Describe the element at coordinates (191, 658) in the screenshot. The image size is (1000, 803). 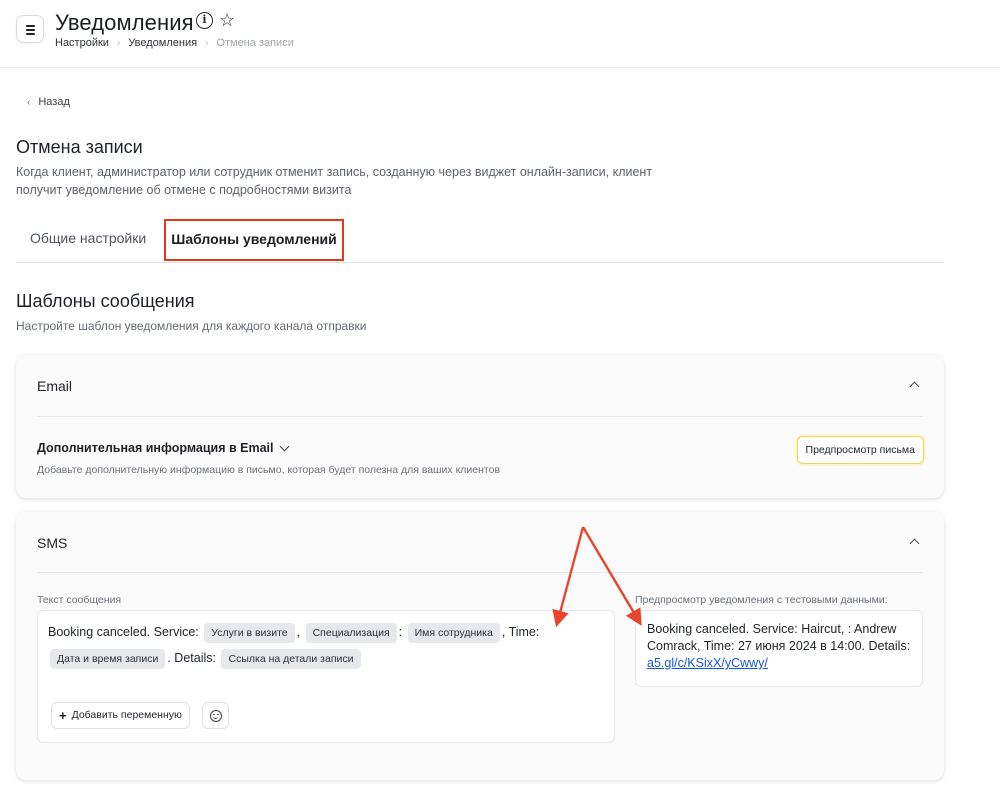
I see `message-text-segment: . Details:` at that location.